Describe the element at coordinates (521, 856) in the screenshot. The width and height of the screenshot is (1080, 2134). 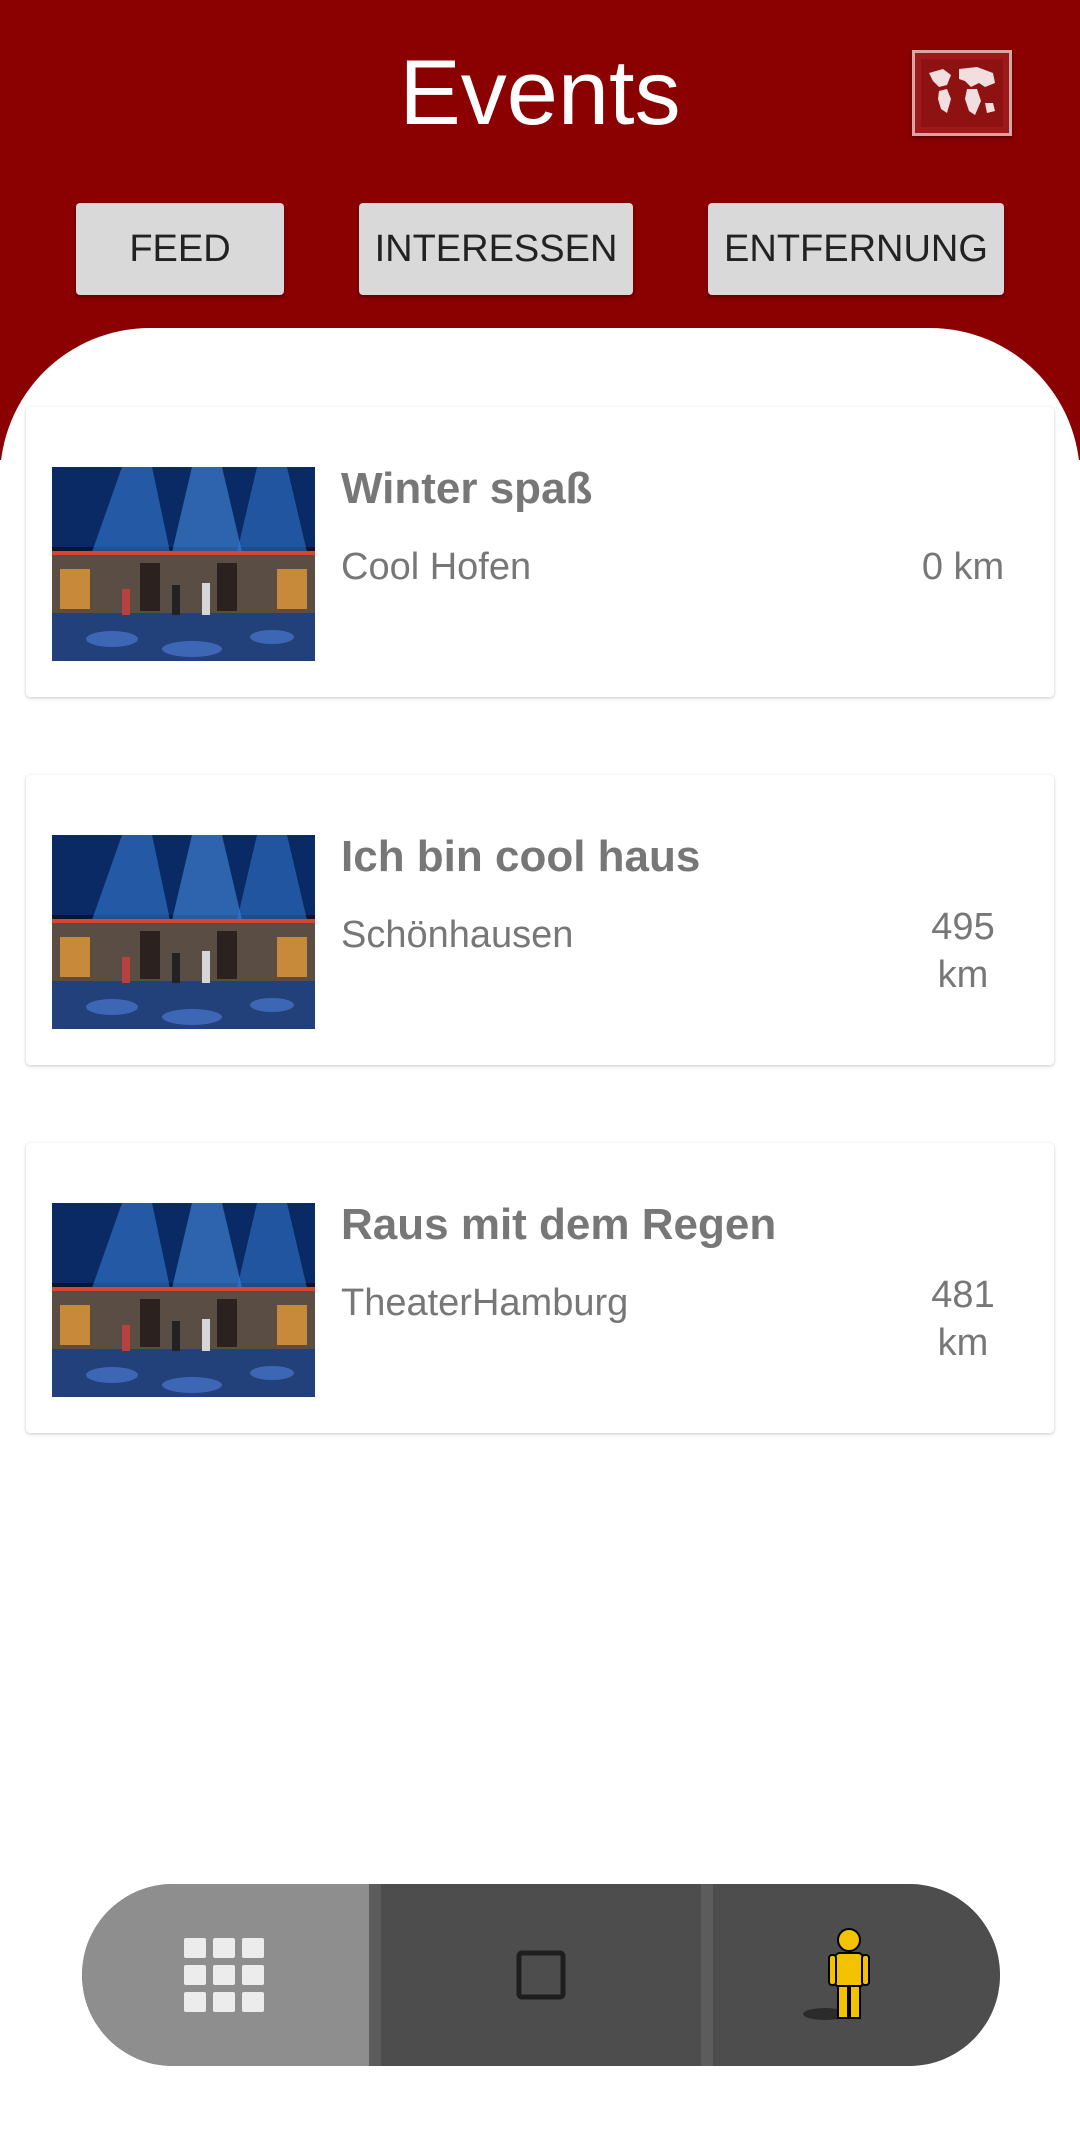
I see `event-title: Ich bin cool haus` at that location.